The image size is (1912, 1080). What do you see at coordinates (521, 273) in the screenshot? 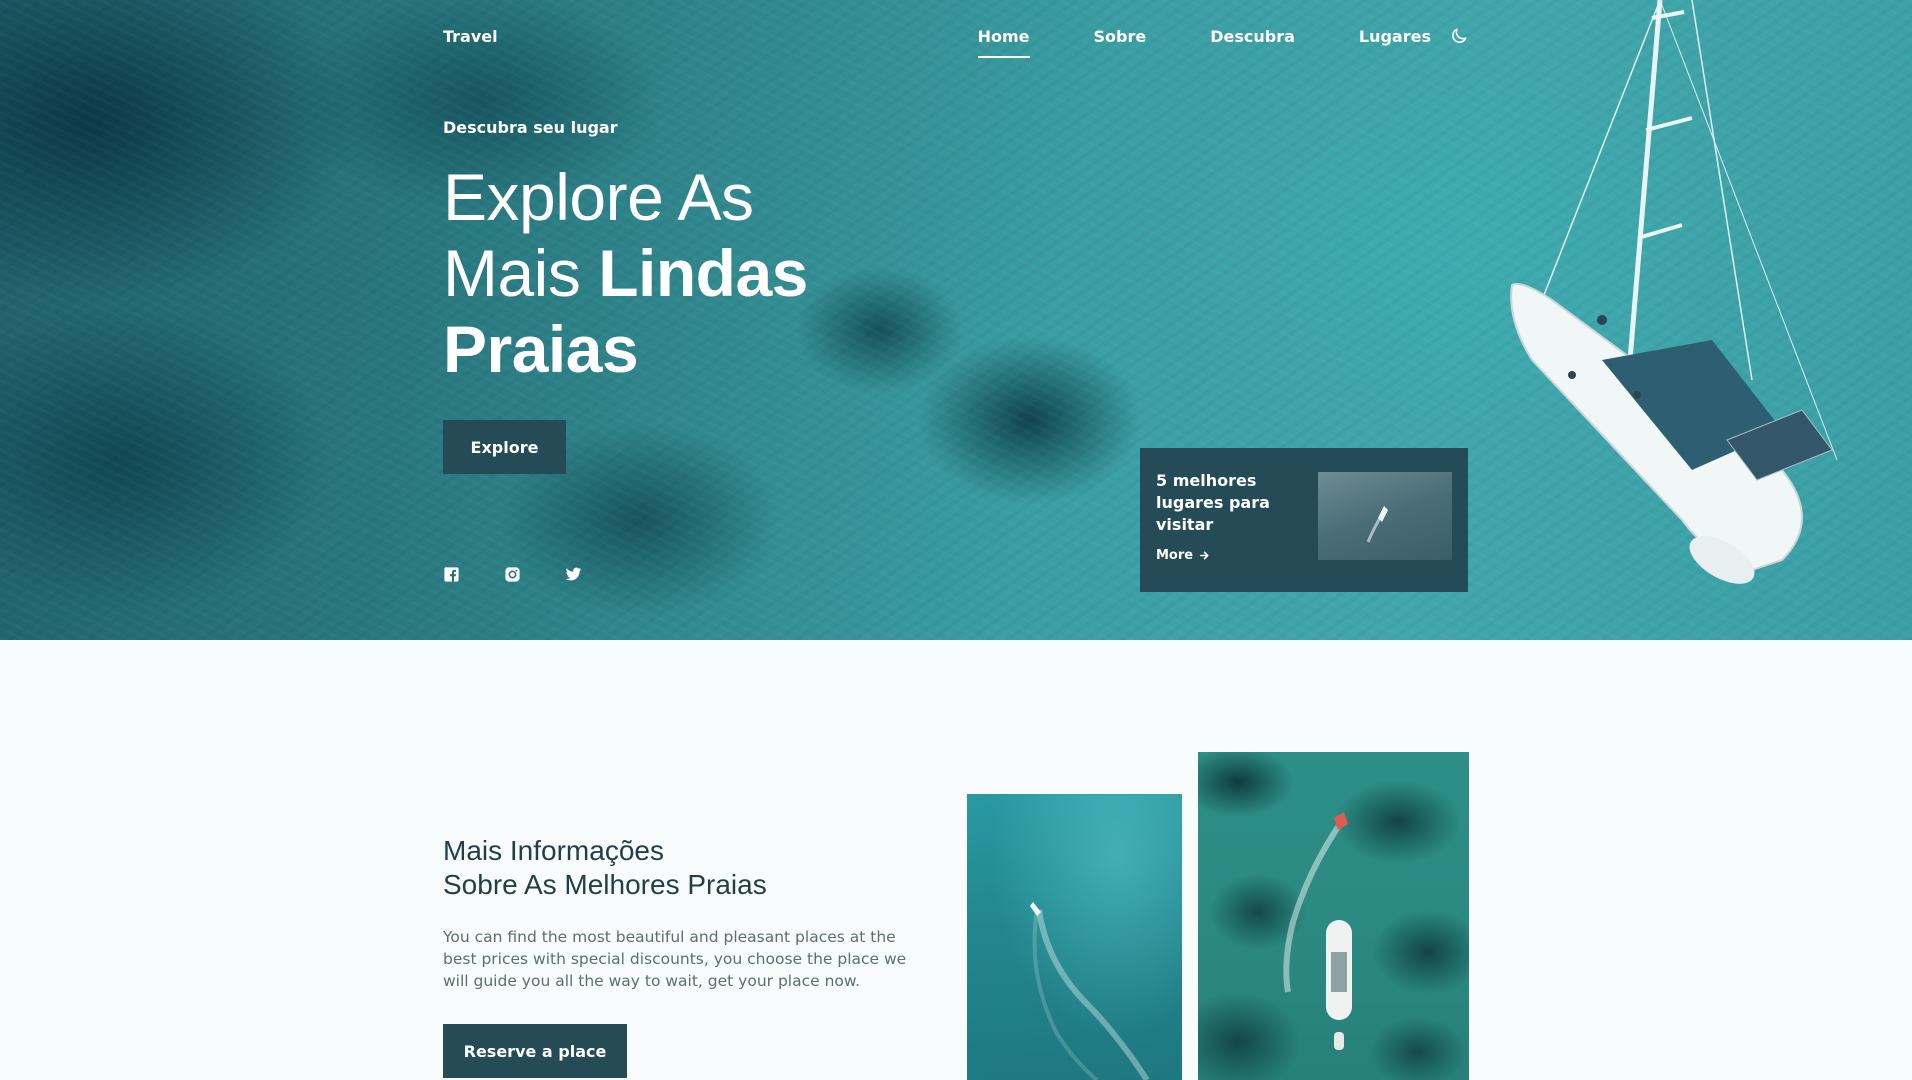
I see `hero-title-line2-regular: Mais` at bounding box center [521, 273].